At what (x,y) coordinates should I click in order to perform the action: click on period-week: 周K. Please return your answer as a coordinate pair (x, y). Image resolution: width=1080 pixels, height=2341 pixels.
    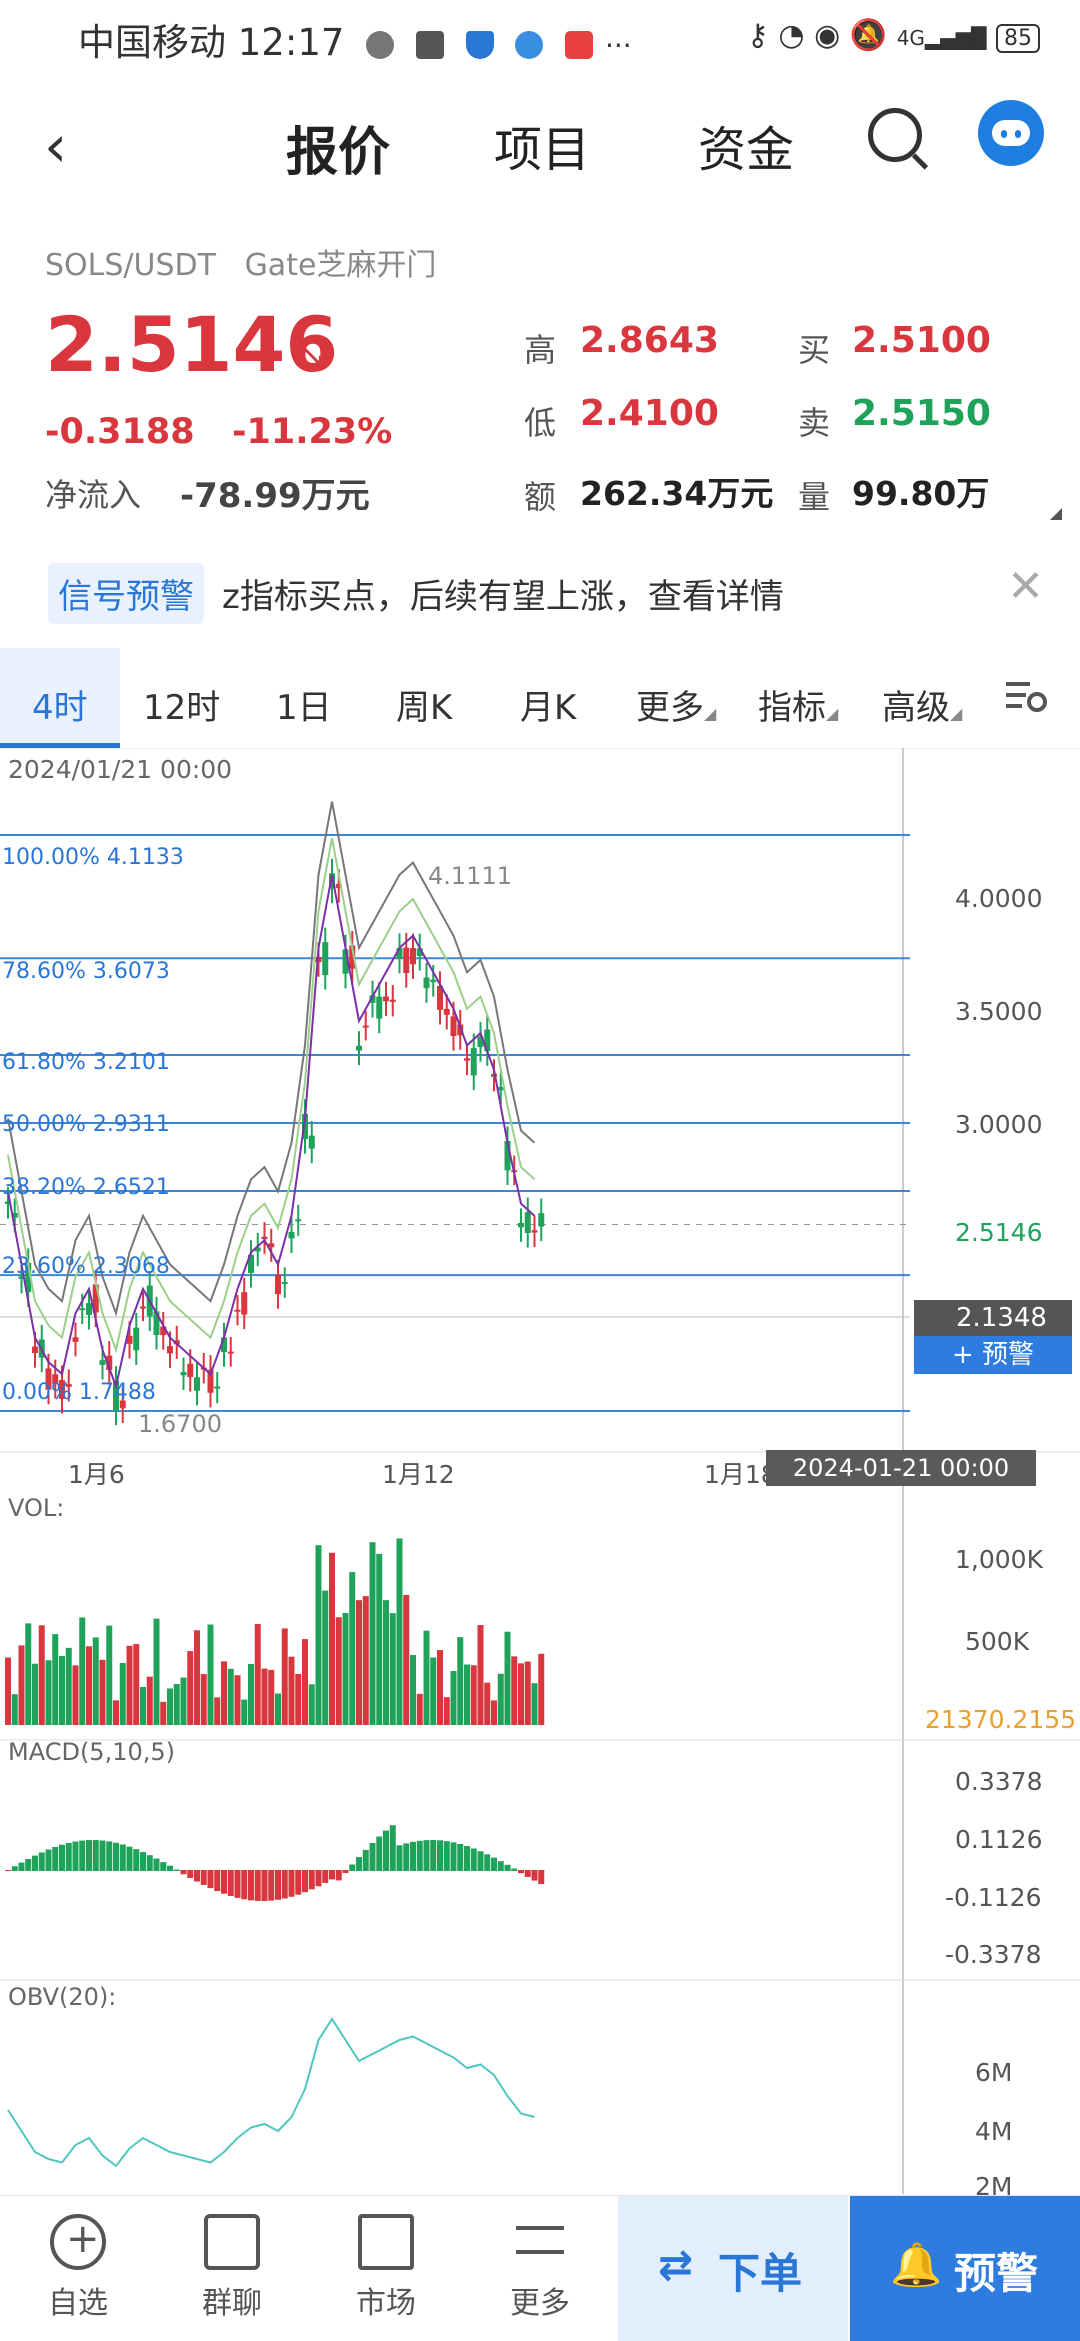
    Looking at the image, I should click on (424, 704).